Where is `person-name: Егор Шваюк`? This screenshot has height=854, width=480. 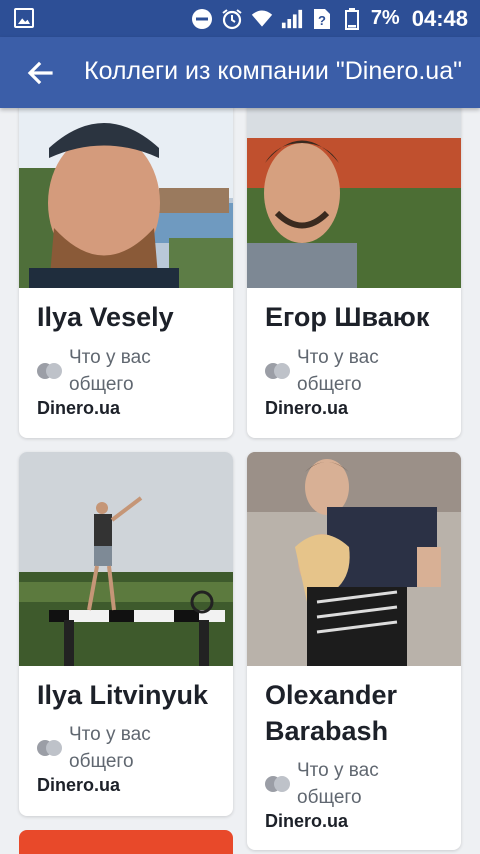 person-name: Егор Шваюк is located at coordinates (347, 317).